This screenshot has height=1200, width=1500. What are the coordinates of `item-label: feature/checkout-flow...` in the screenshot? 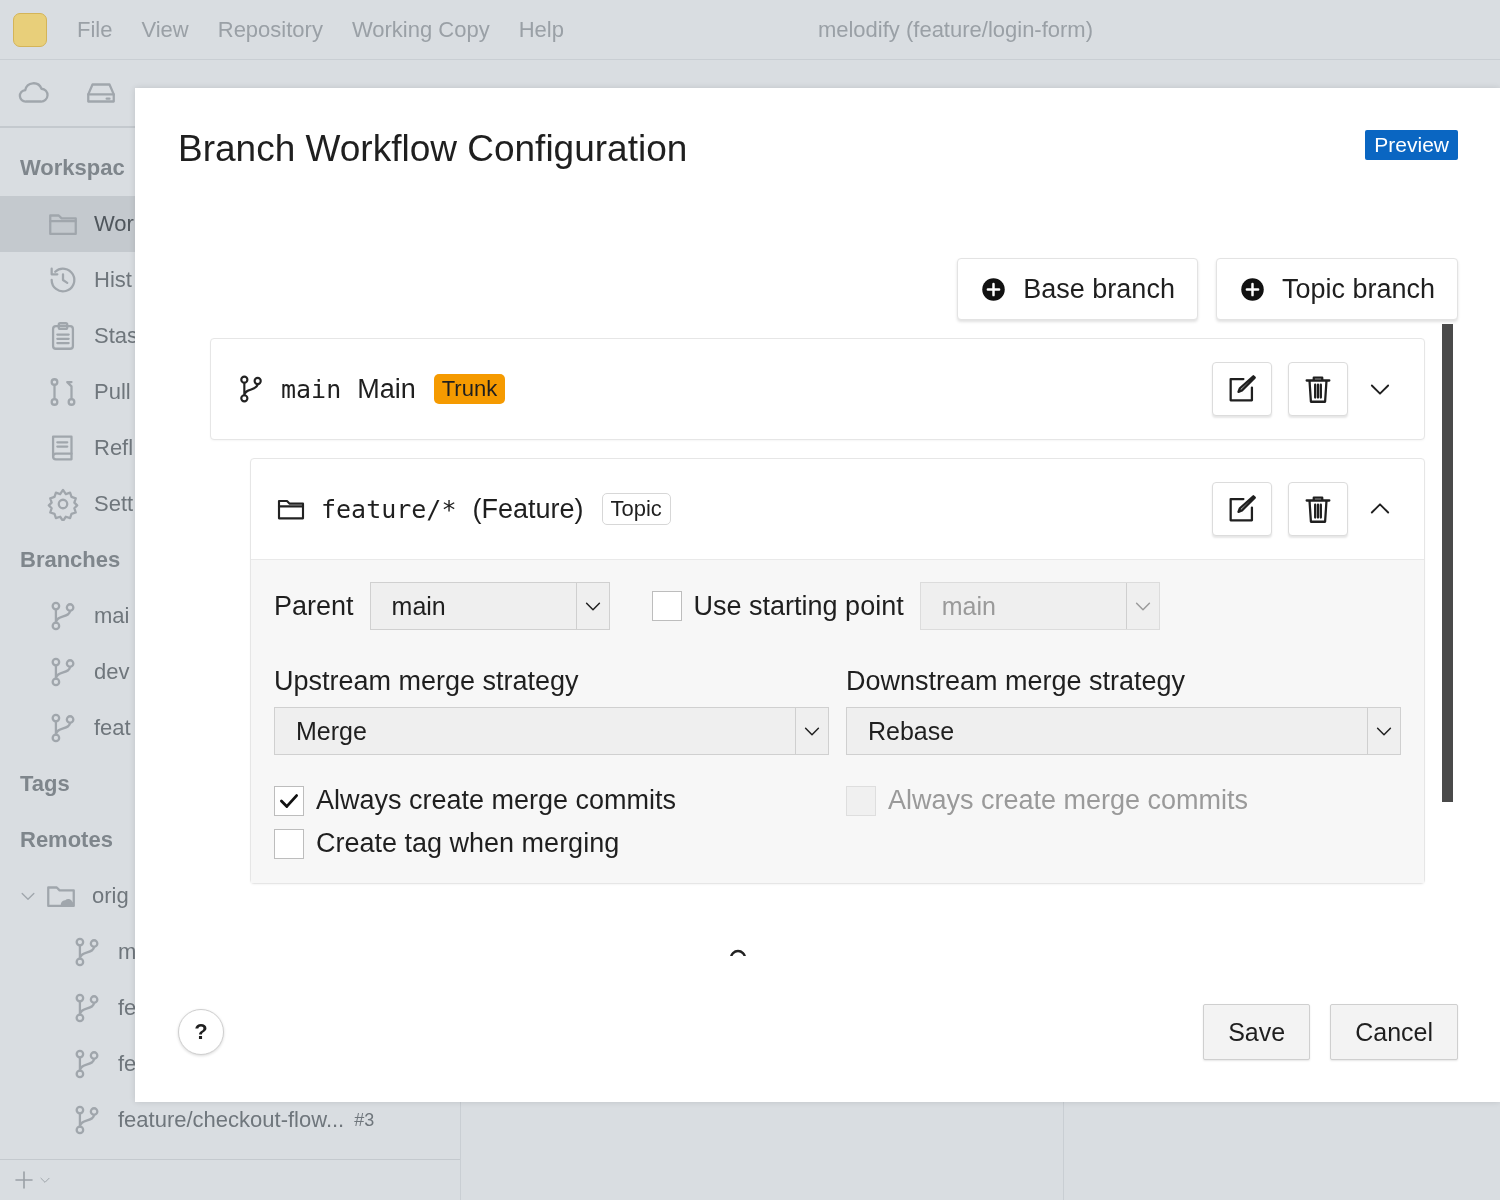 It's located at (231, 1120).